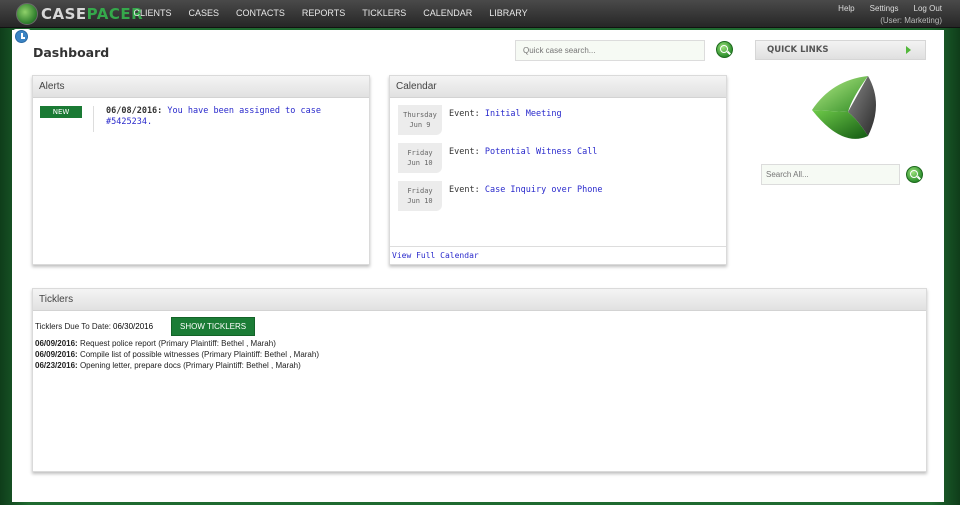 This screenshot has width=960, height=505. What do you see at coordinates (610, 50) in the screenshot?
I see `quick-case-search-input` at bounding box center [610, 50].